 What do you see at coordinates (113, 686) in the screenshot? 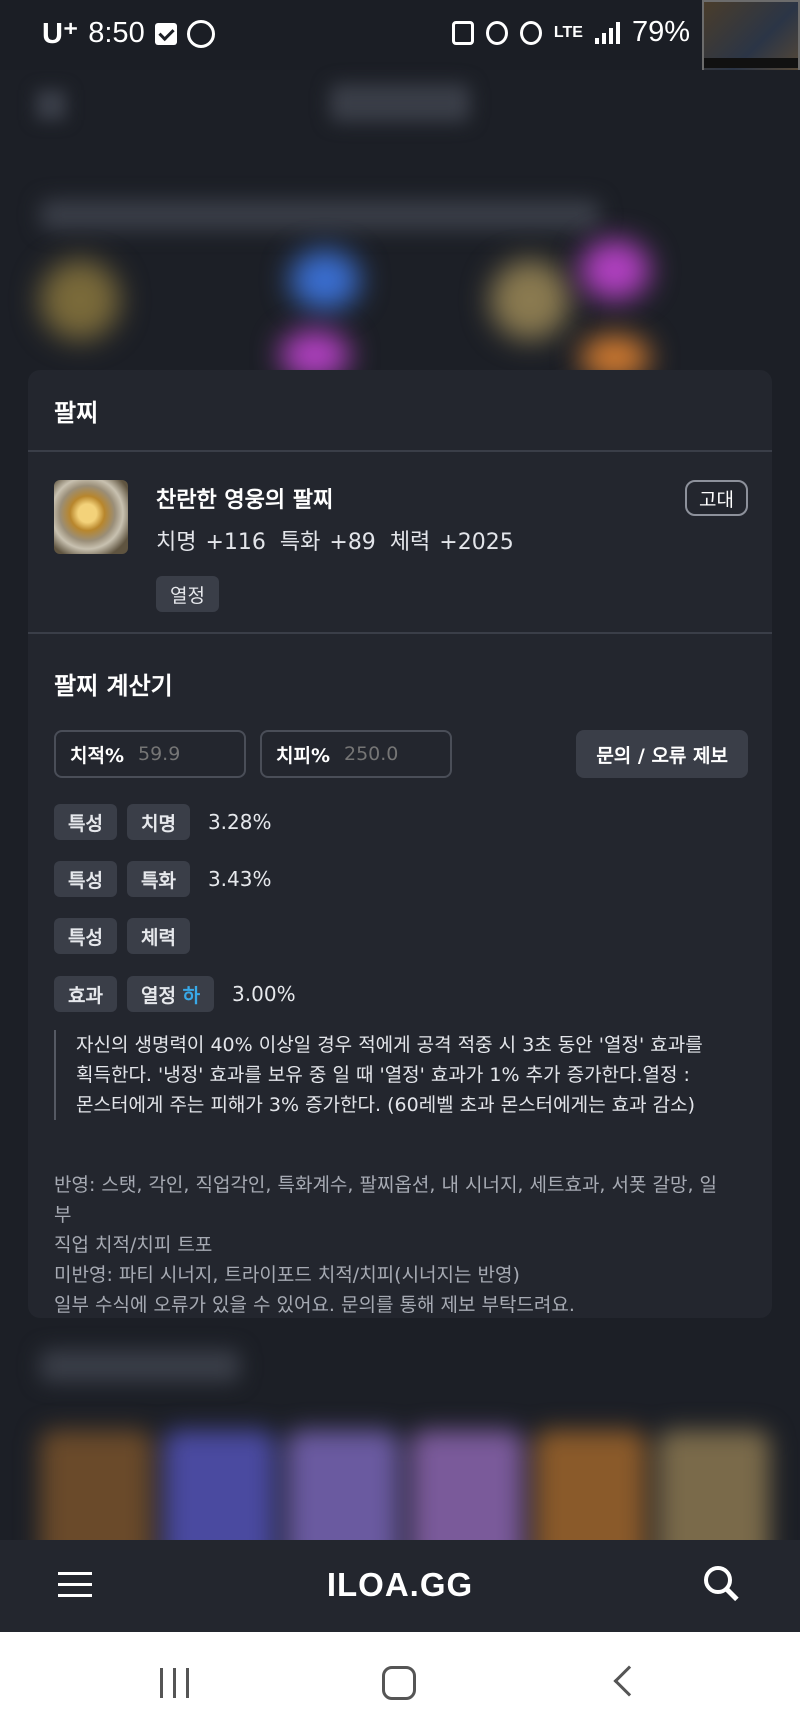
I see `calculator-title: 팔찌 계산기` at bounding box center [113, 686].